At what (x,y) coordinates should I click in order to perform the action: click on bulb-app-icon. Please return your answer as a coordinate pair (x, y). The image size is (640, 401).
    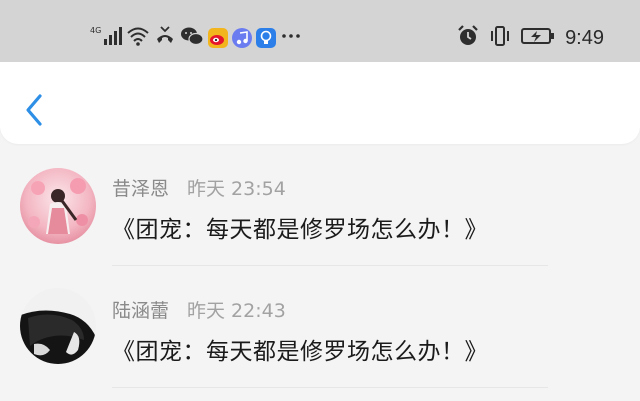
    Looking at the image, I should click on (266, 38).